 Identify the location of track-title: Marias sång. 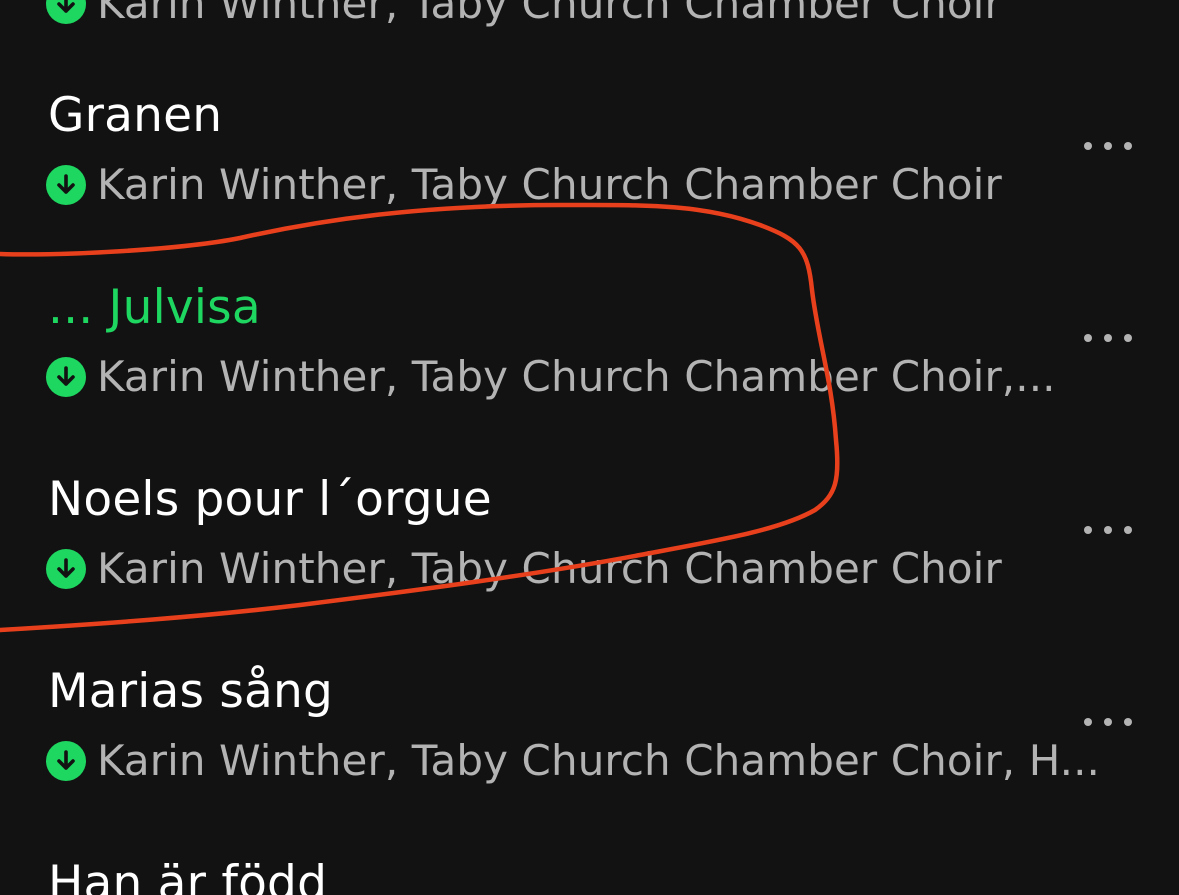
(191, 691).